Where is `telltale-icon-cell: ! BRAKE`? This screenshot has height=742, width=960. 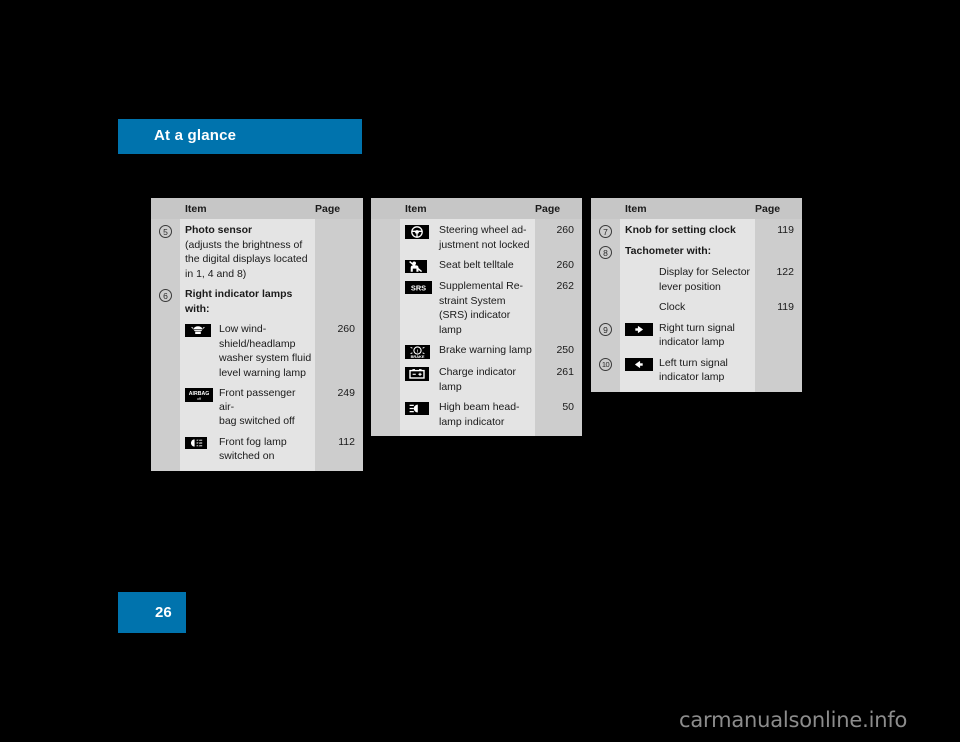
telltale-icon-cell: ! BRAKE is located at coordinates (422, 351).